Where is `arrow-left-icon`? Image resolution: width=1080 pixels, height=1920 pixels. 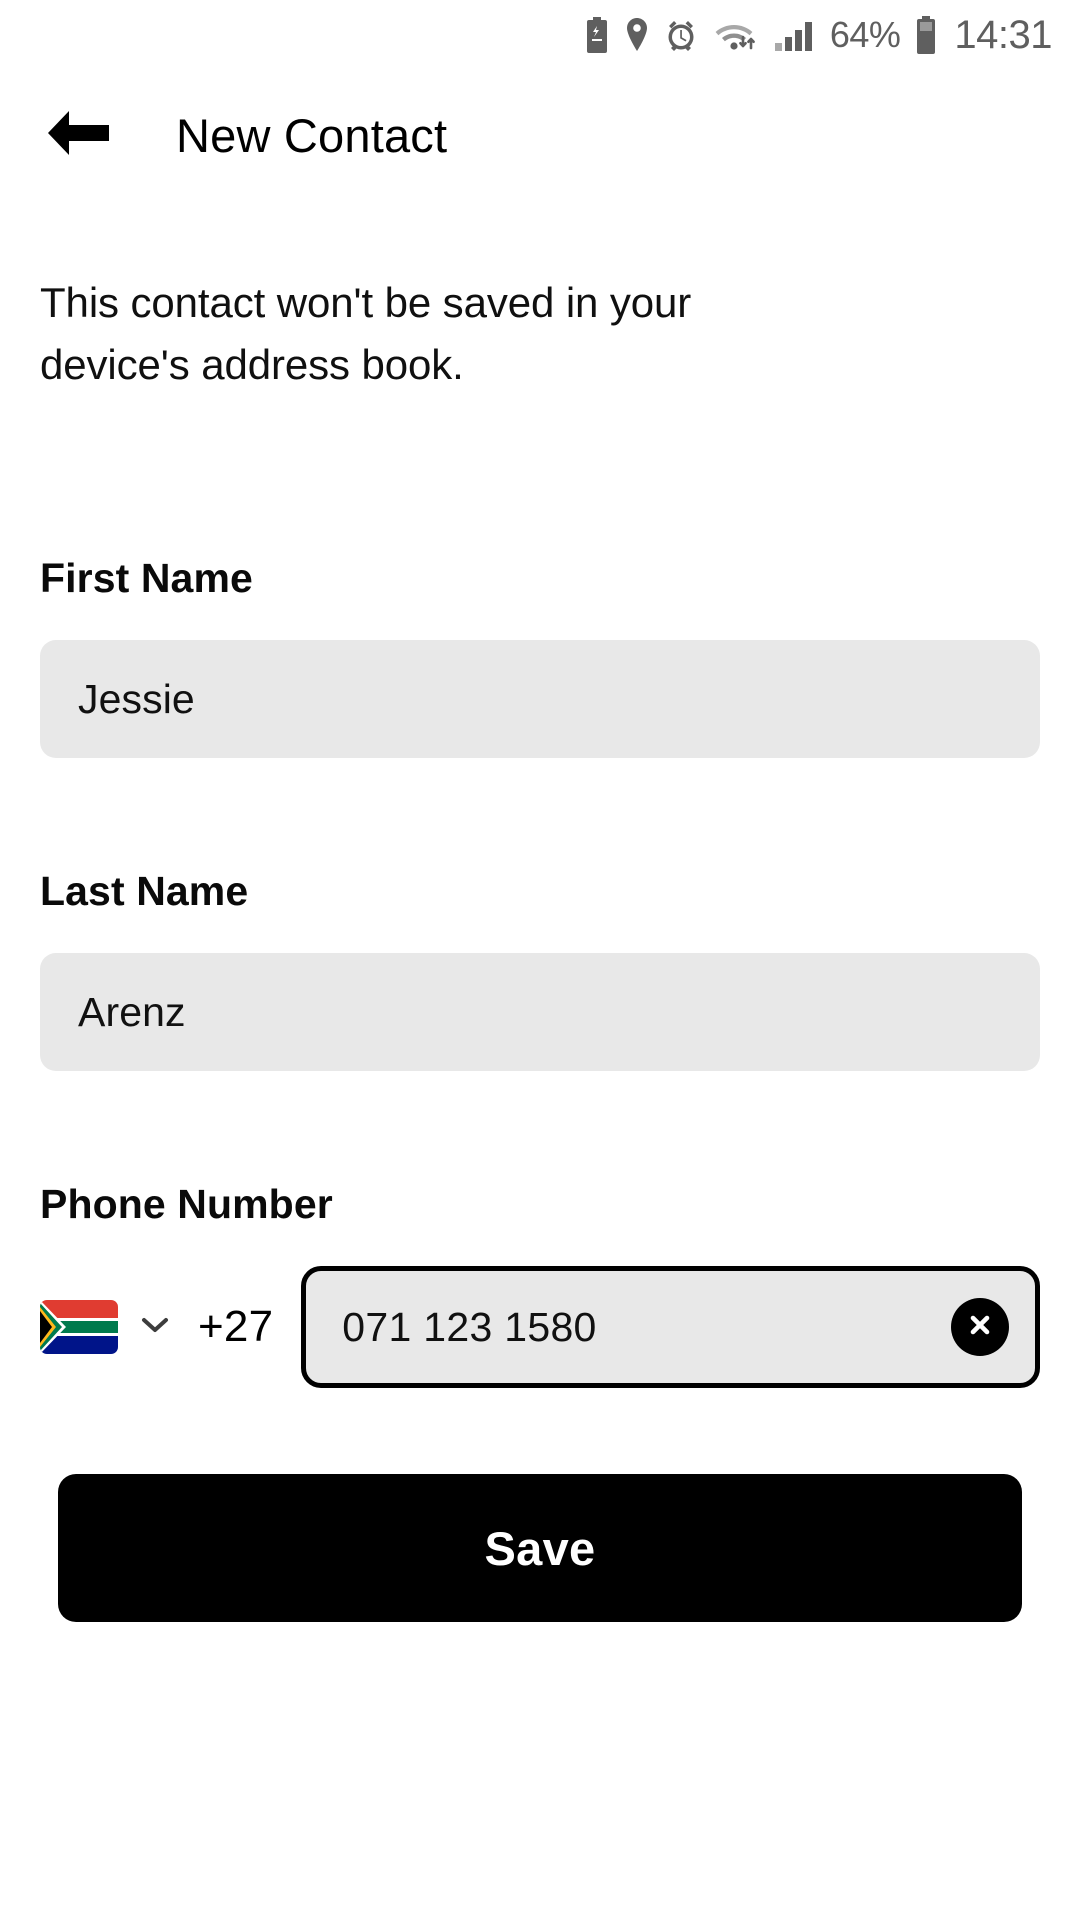
arrow-left-icon is located at coordinates (78, 135).